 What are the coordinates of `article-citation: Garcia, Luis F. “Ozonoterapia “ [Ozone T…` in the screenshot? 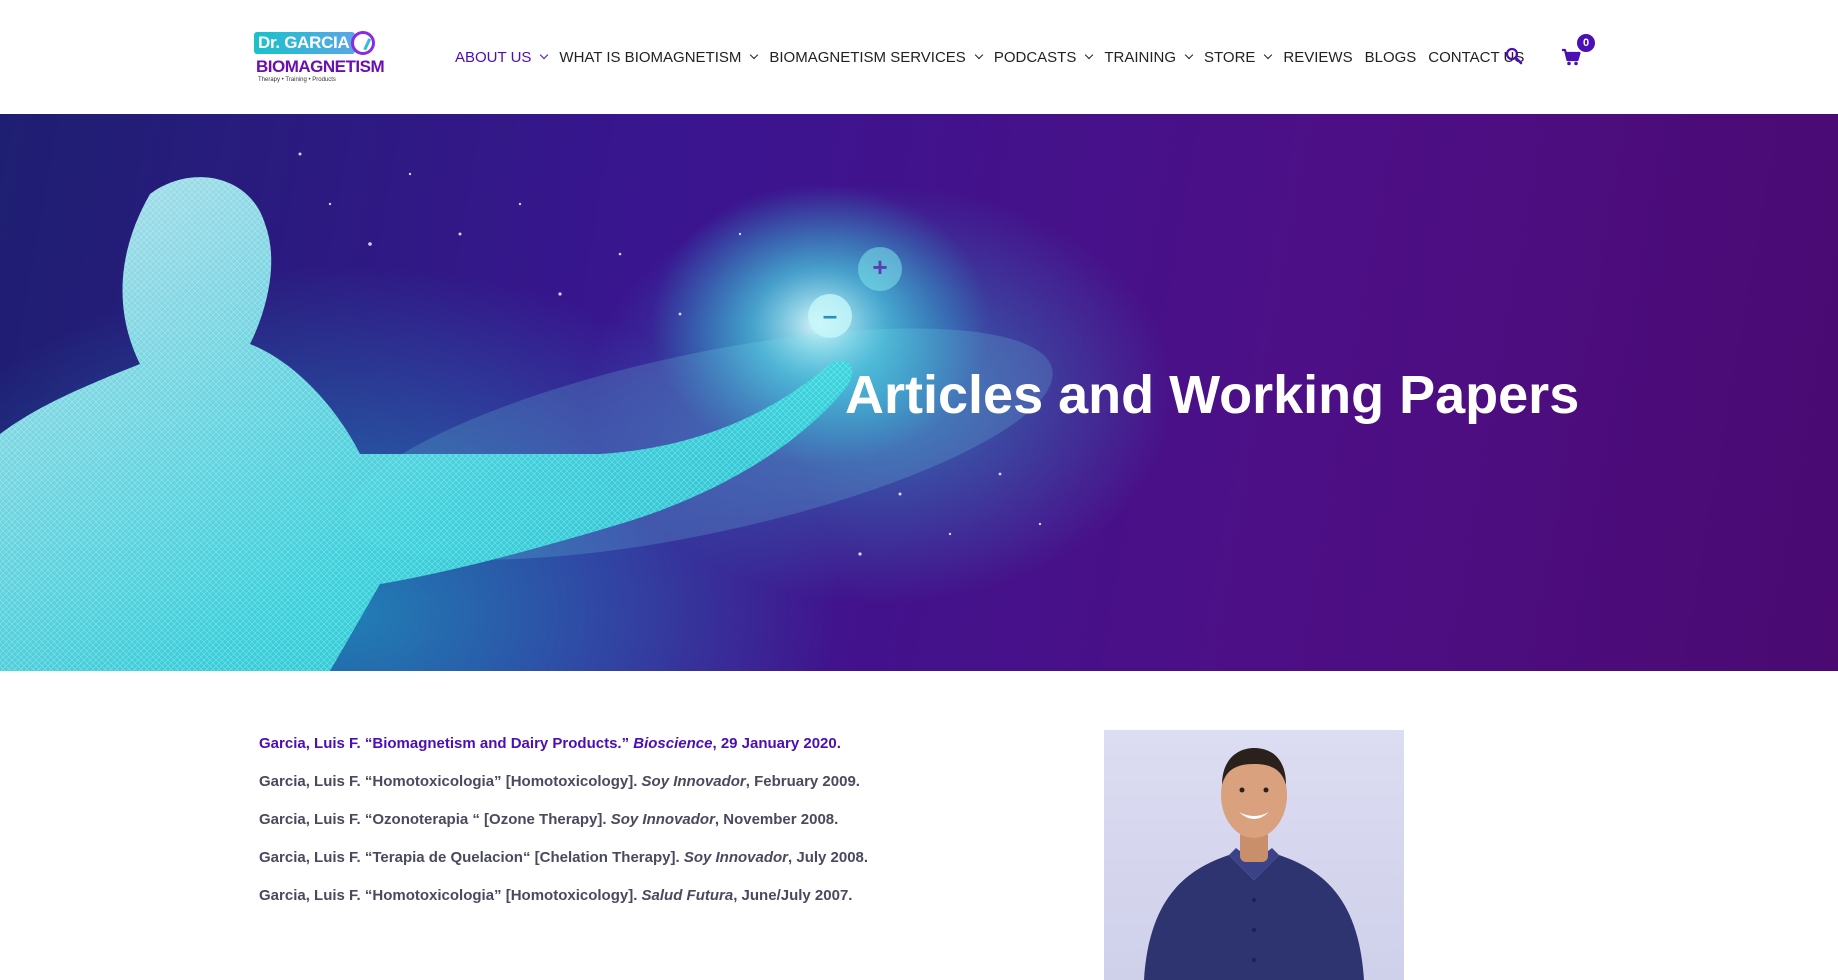 It's located at (435, 819).